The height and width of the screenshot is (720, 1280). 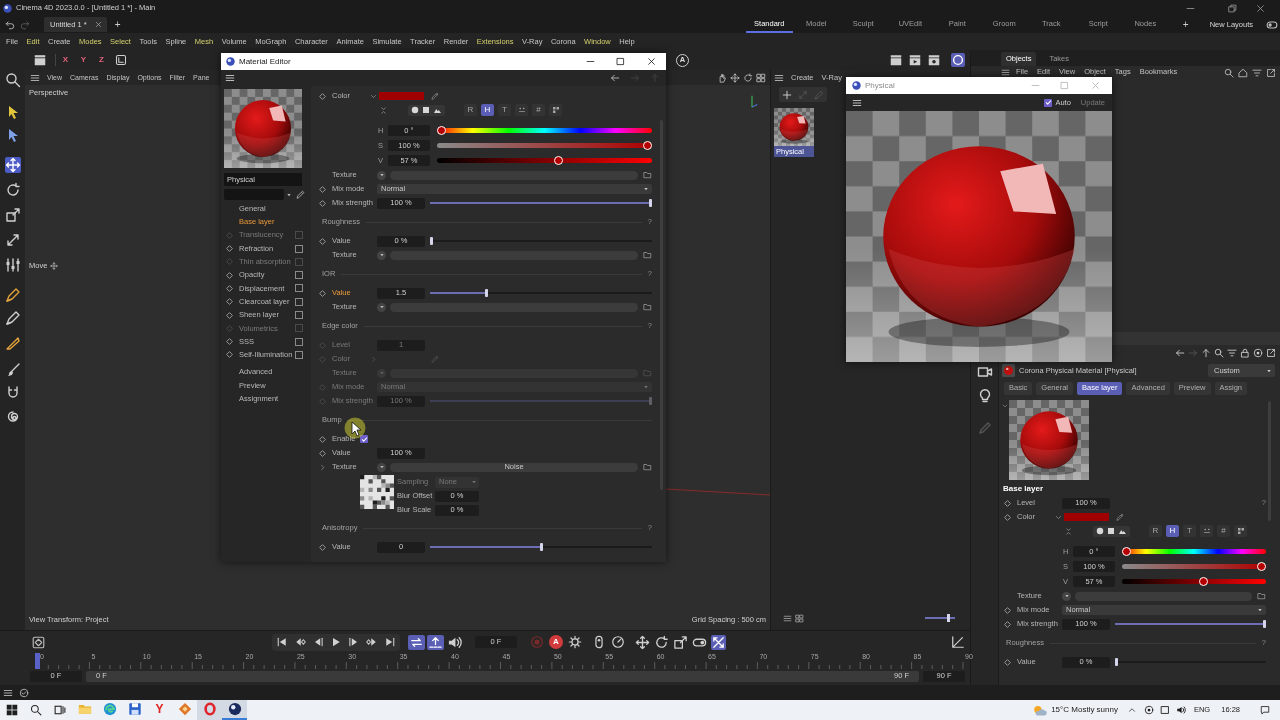 What do you see at coordinates (416, 642) in the screenshot?
I see `loop-icon` at bounding box center [416, 642].